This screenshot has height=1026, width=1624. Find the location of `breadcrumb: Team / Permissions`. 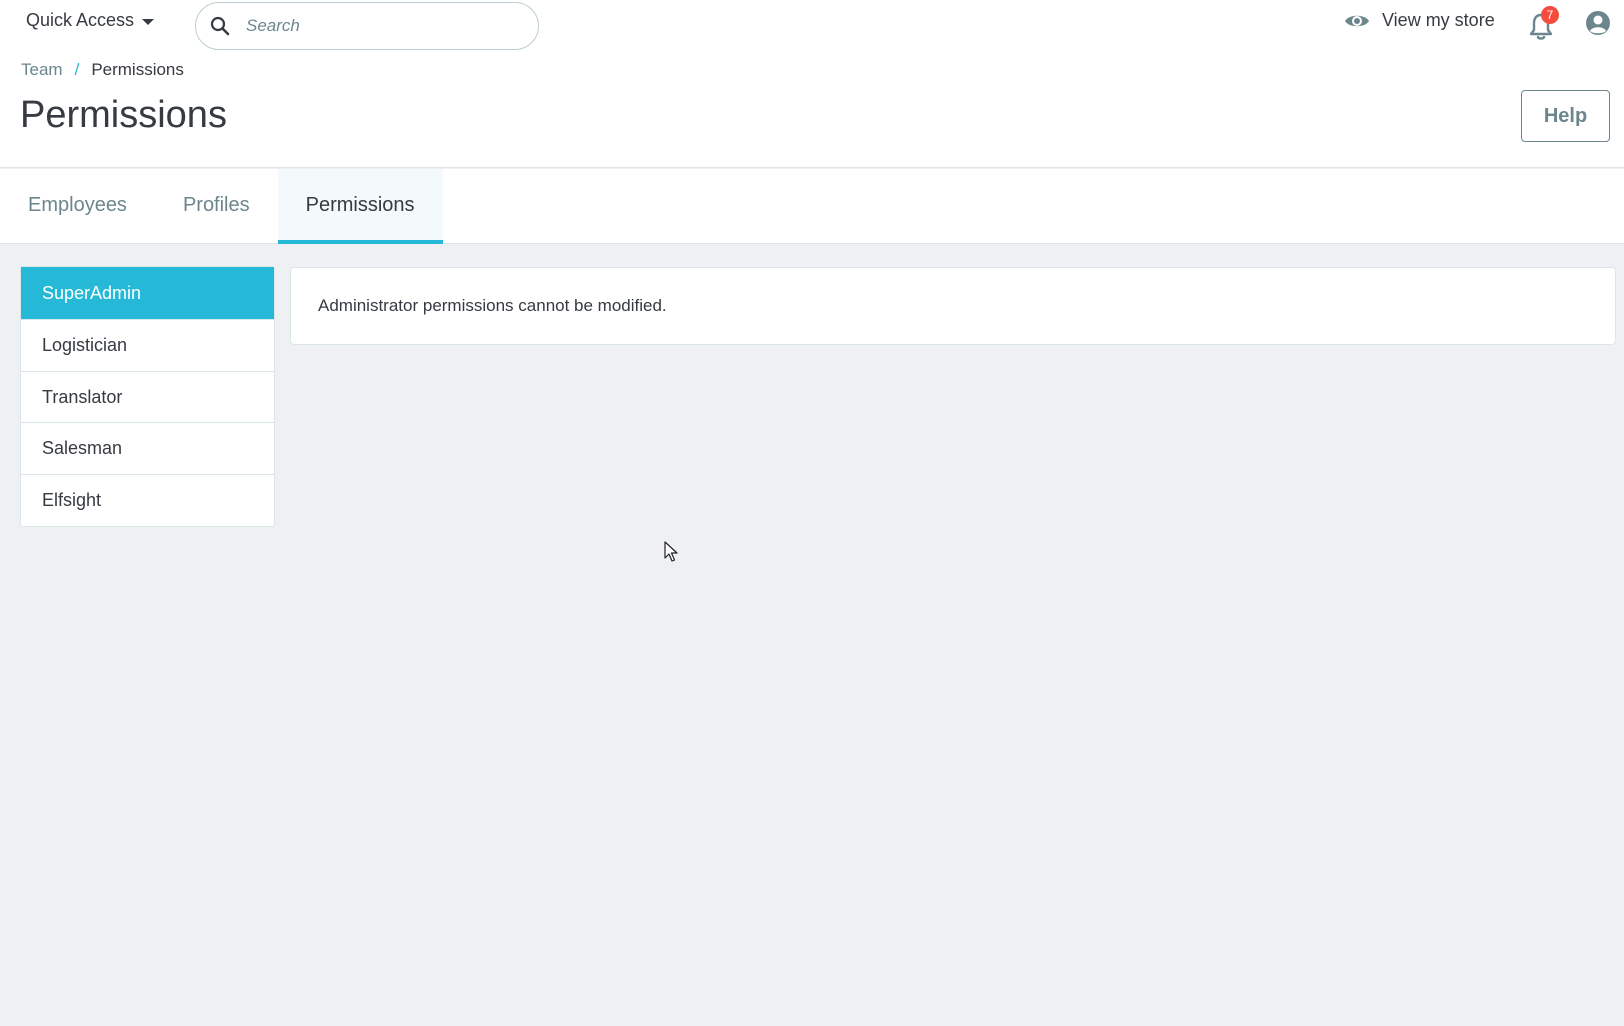

breadcrumb: Team / Permissions is located at coordinates (102, 70).